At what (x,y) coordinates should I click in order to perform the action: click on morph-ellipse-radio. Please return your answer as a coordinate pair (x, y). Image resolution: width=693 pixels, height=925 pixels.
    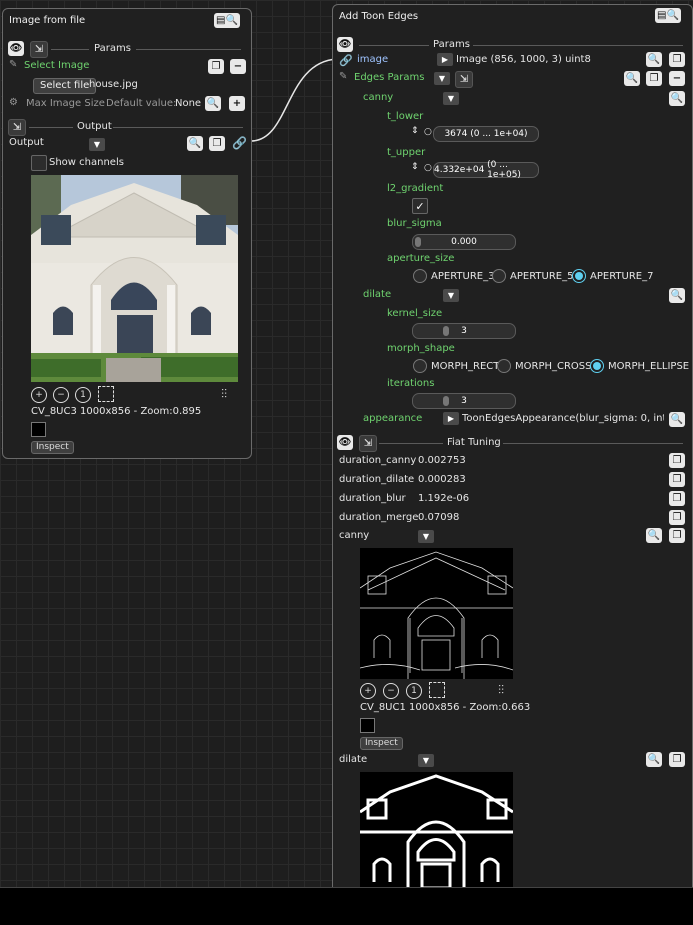
    Looking at the image, I should click on (597, 366).